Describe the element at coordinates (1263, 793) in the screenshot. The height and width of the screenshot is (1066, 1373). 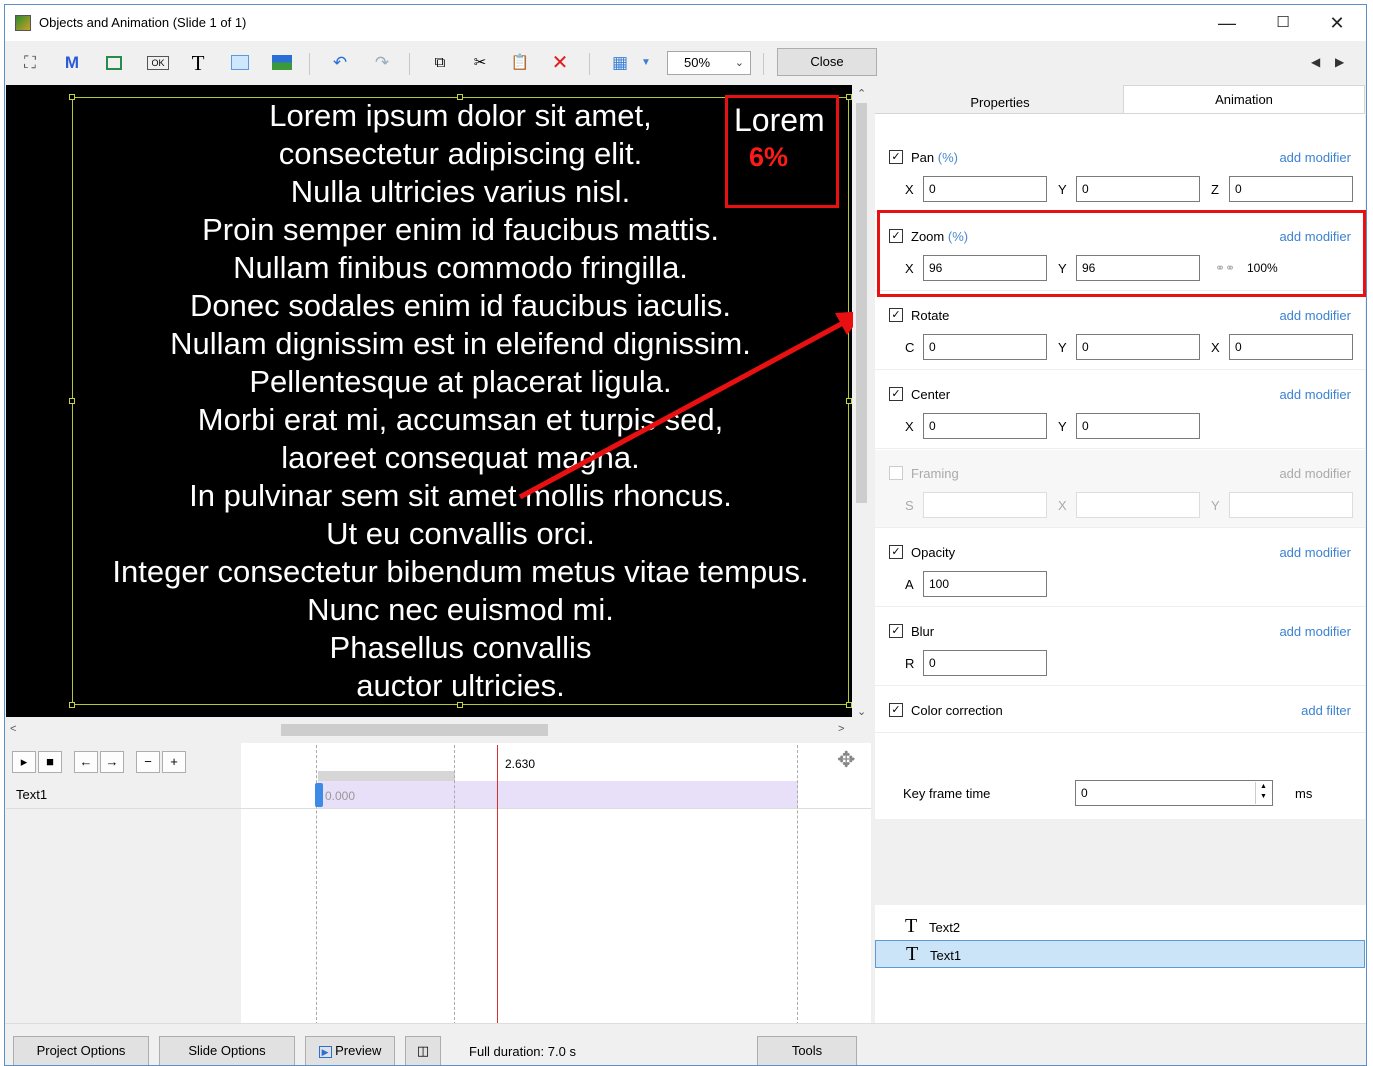
I see `spinner-arrows-icon: ▲ ▼` at that location.